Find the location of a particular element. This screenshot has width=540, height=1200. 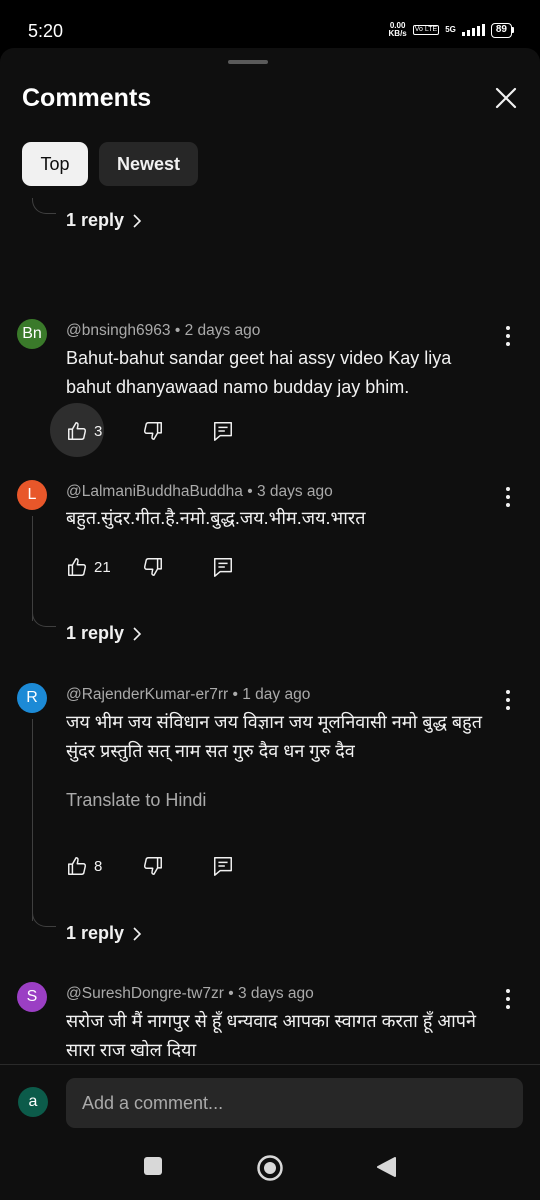

network-type: 5G is located at coordinates (450, 29).